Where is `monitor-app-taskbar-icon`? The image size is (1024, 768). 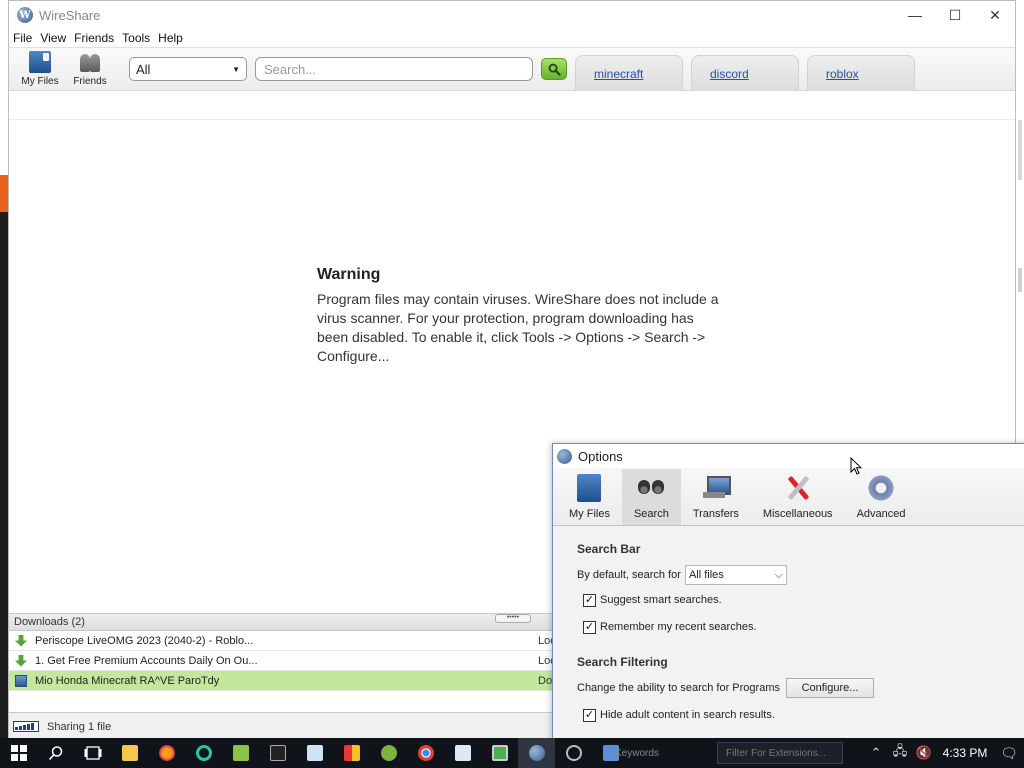 monitor-app-taskbar-icon is located at coordinates (499, 753).